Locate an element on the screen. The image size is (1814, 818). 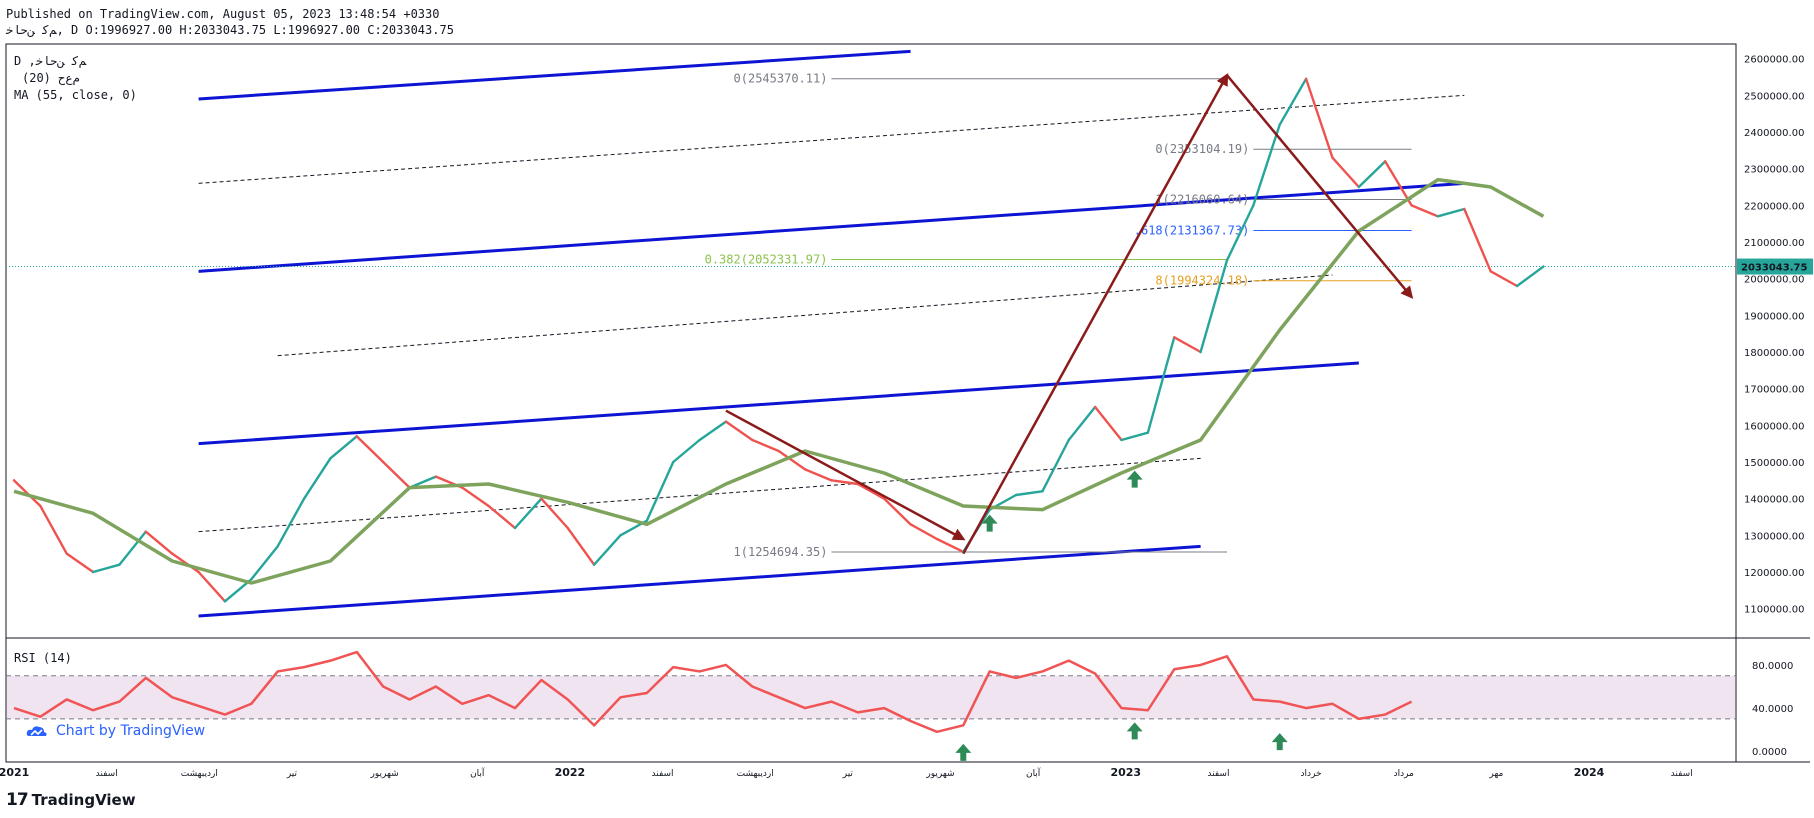
price-tick-label: 2100000.00 is located at coordinates (1774, 243).